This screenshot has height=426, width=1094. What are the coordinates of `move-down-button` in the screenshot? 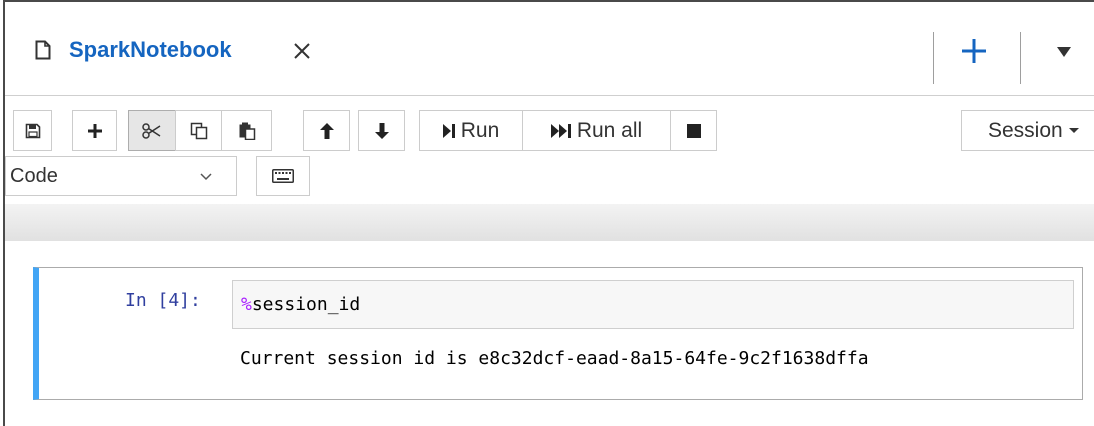 It's located at (381, 130).